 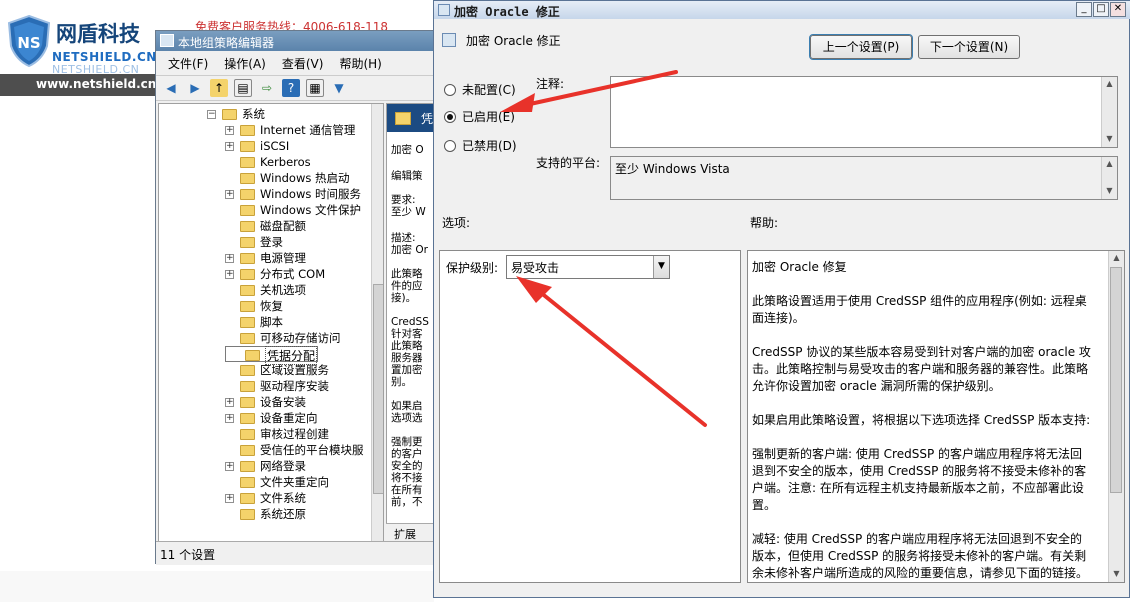 What do you see at coordinates (360, 64) in the screenshot?
I see `menu-help: 帮助(H)` at bounding box center [360, 64].